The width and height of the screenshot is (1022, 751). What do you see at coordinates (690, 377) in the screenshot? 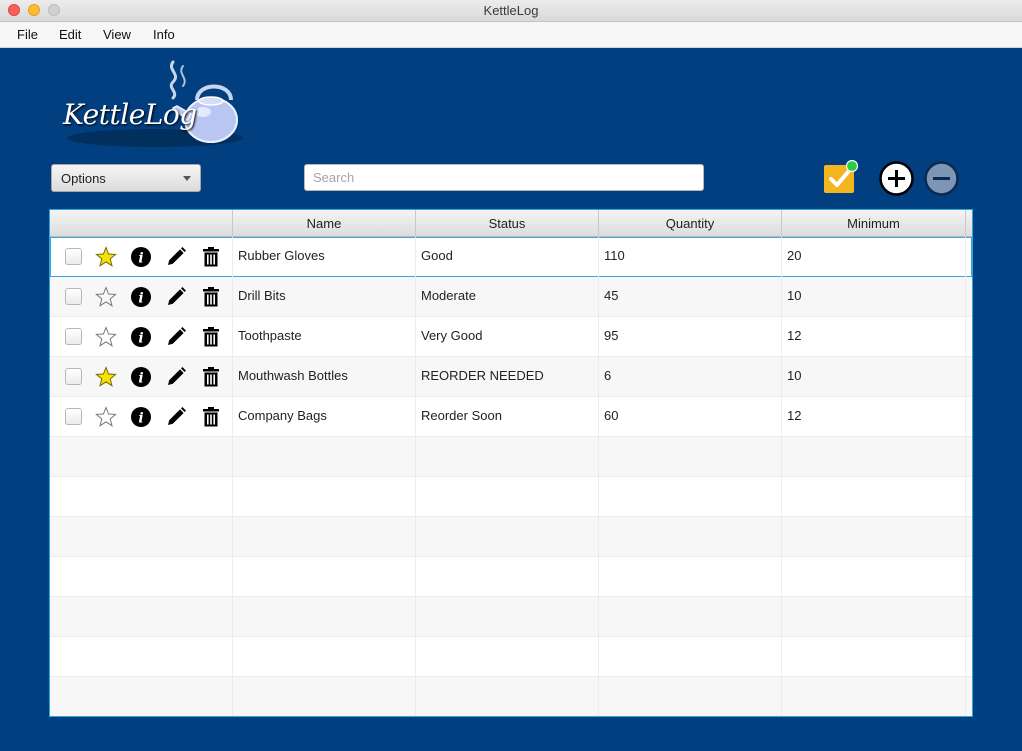
I see `cell-quantity: 6` at bounding box center [690, 377].